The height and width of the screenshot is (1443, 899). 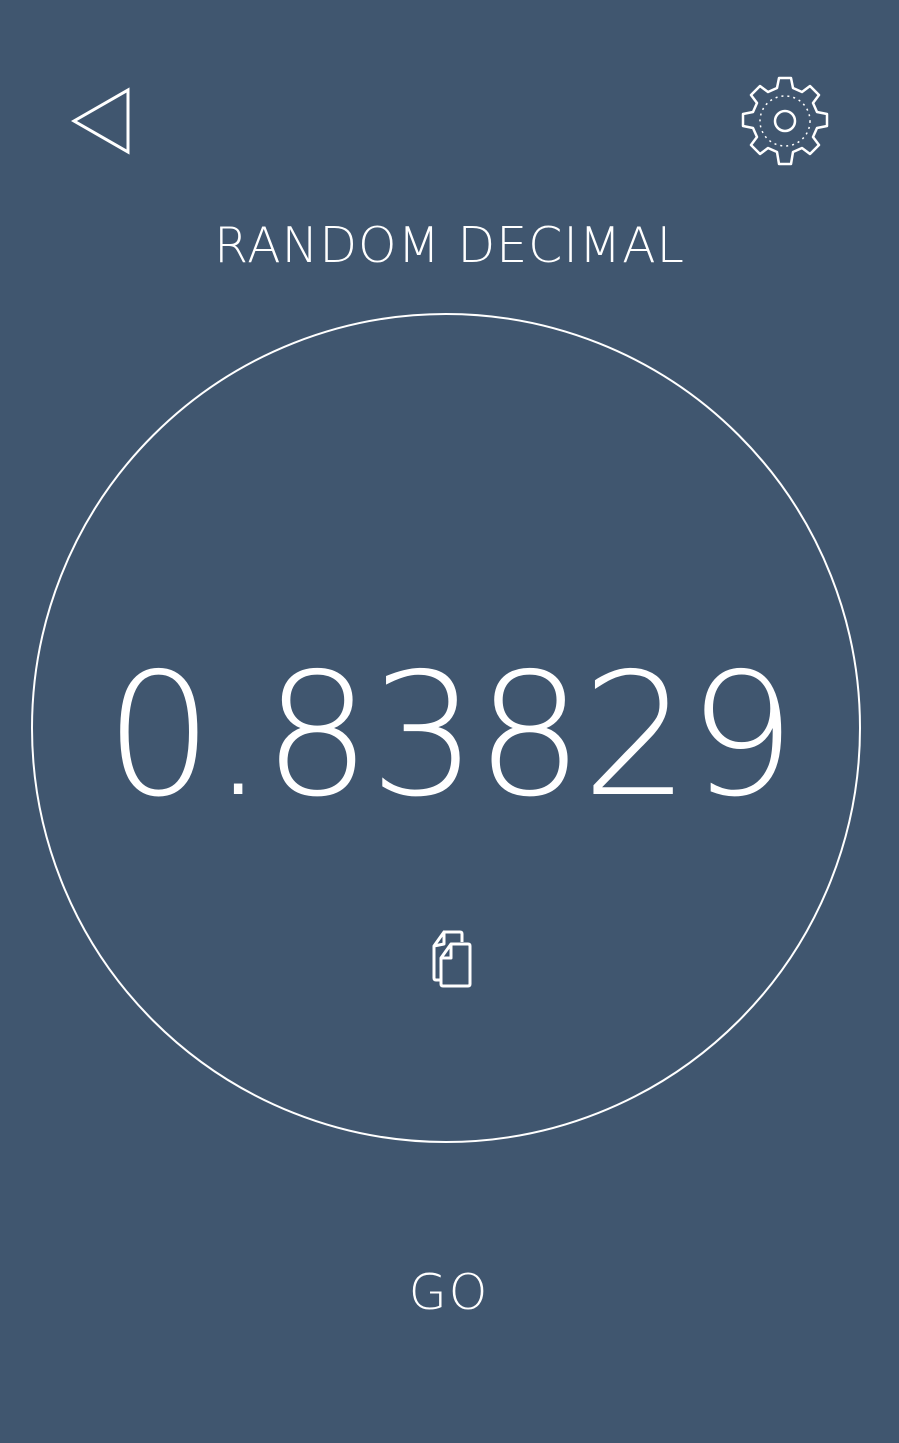 I want to click on back-triangle-icon, so click(x=100, y=121).